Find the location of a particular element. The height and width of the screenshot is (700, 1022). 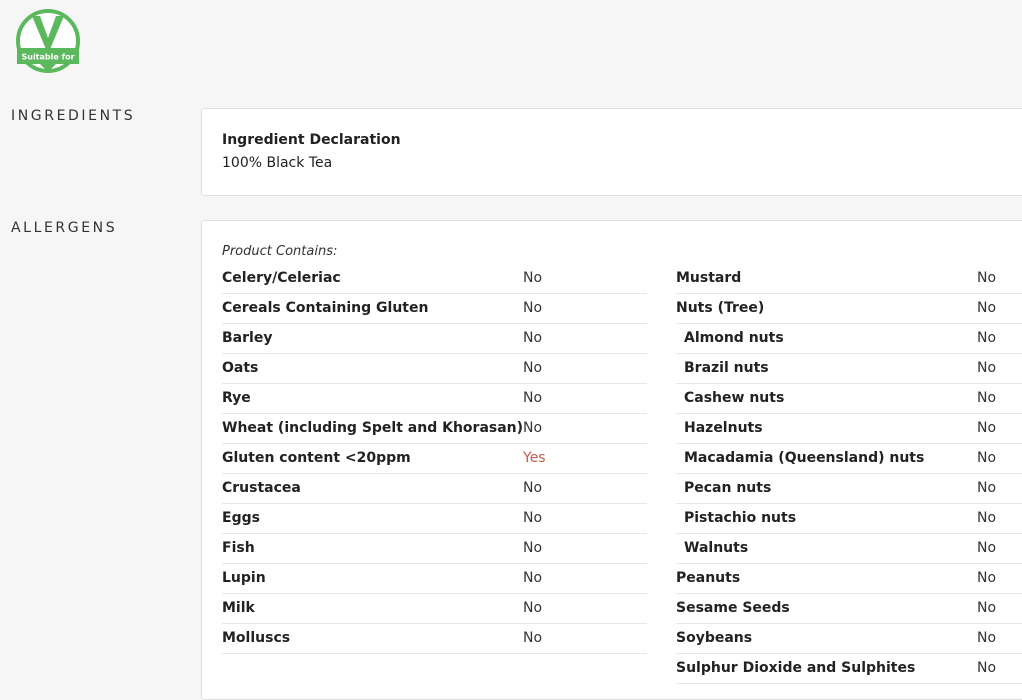

allergen-name: Wheat (including Spelt and Khorasan) is located at coordinates (373, 428).